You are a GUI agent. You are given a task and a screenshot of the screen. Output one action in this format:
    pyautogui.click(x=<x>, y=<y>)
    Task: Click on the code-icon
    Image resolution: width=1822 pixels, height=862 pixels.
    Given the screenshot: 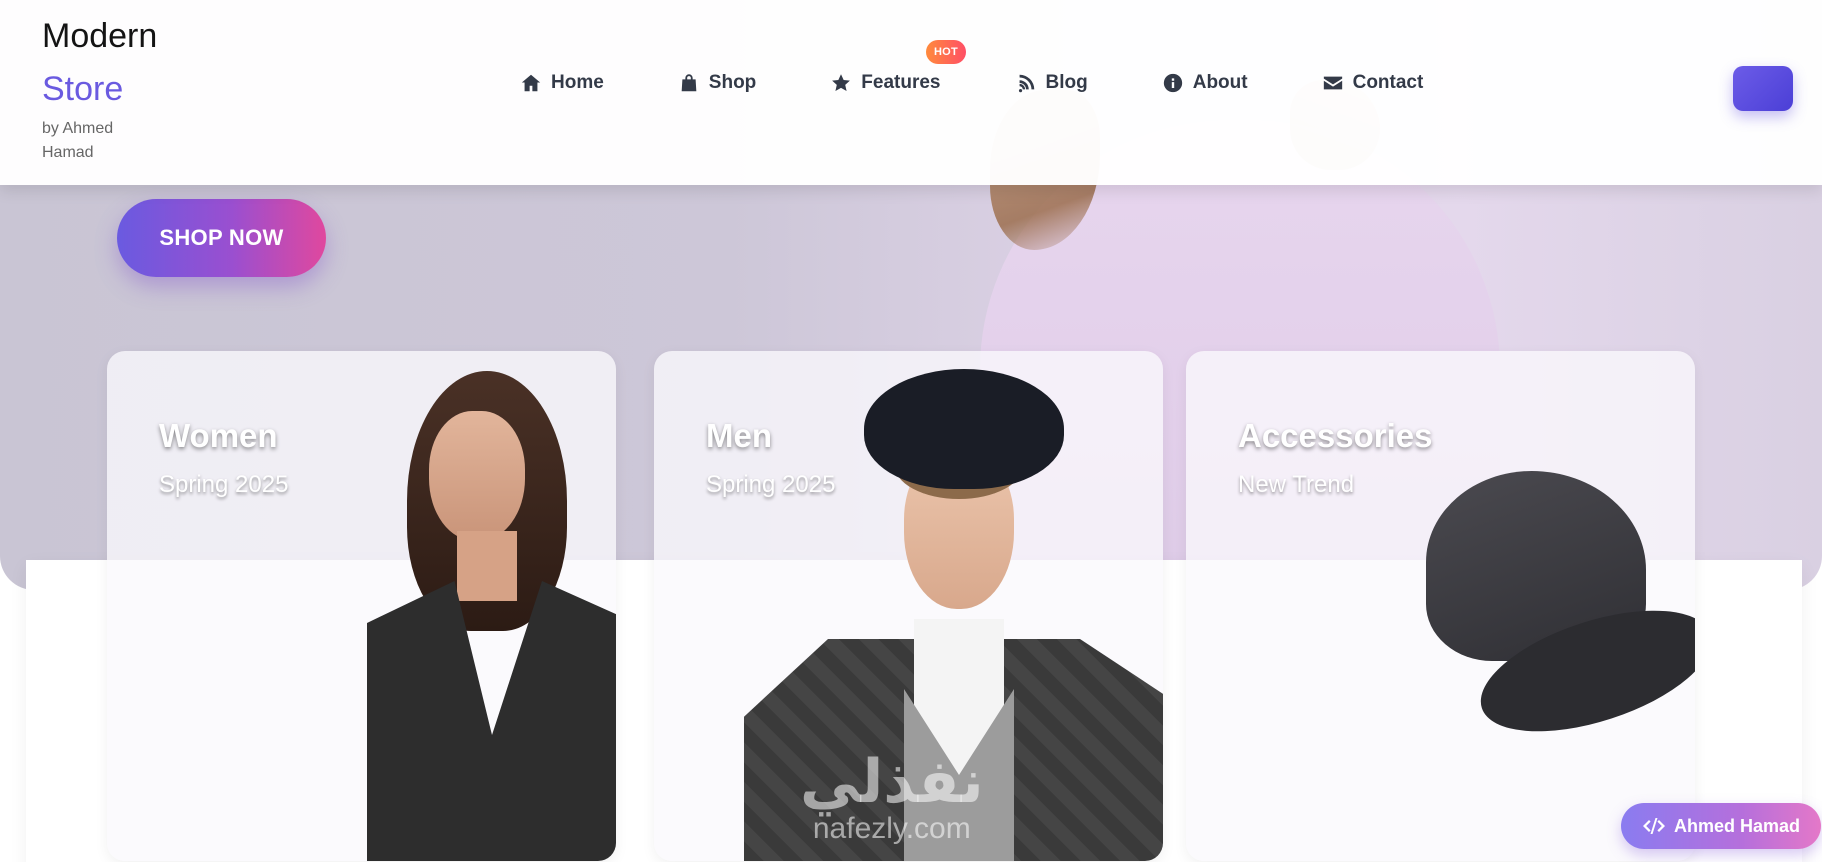 What is the action you would take?
    pyautogui.click(x=1653, y=826)
    